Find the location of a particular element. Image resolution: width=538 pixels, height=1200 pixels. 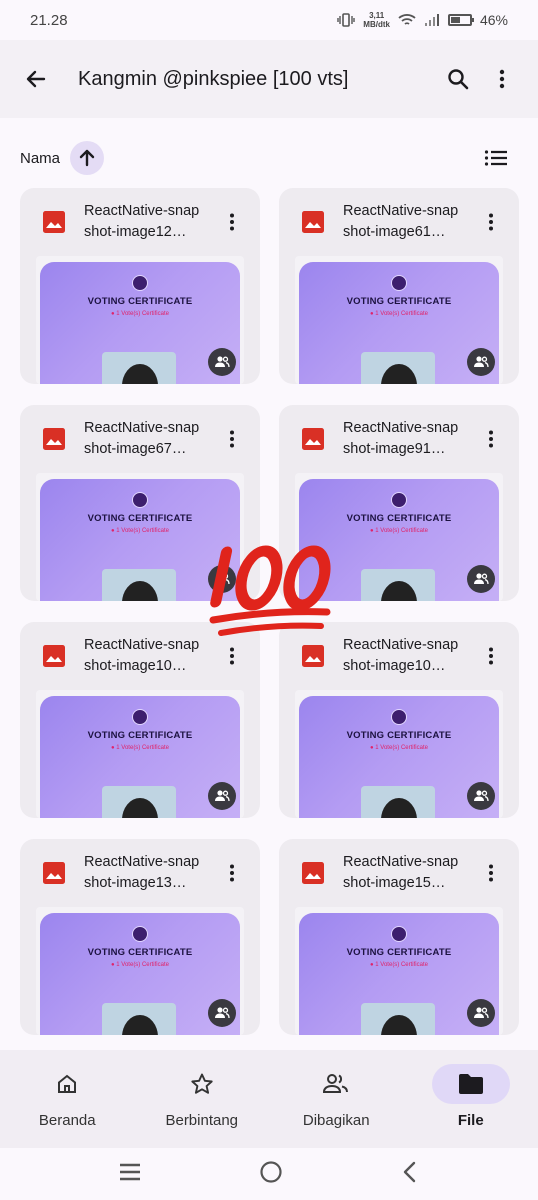

home-circle-icon is located at coordinates (271, 1171).